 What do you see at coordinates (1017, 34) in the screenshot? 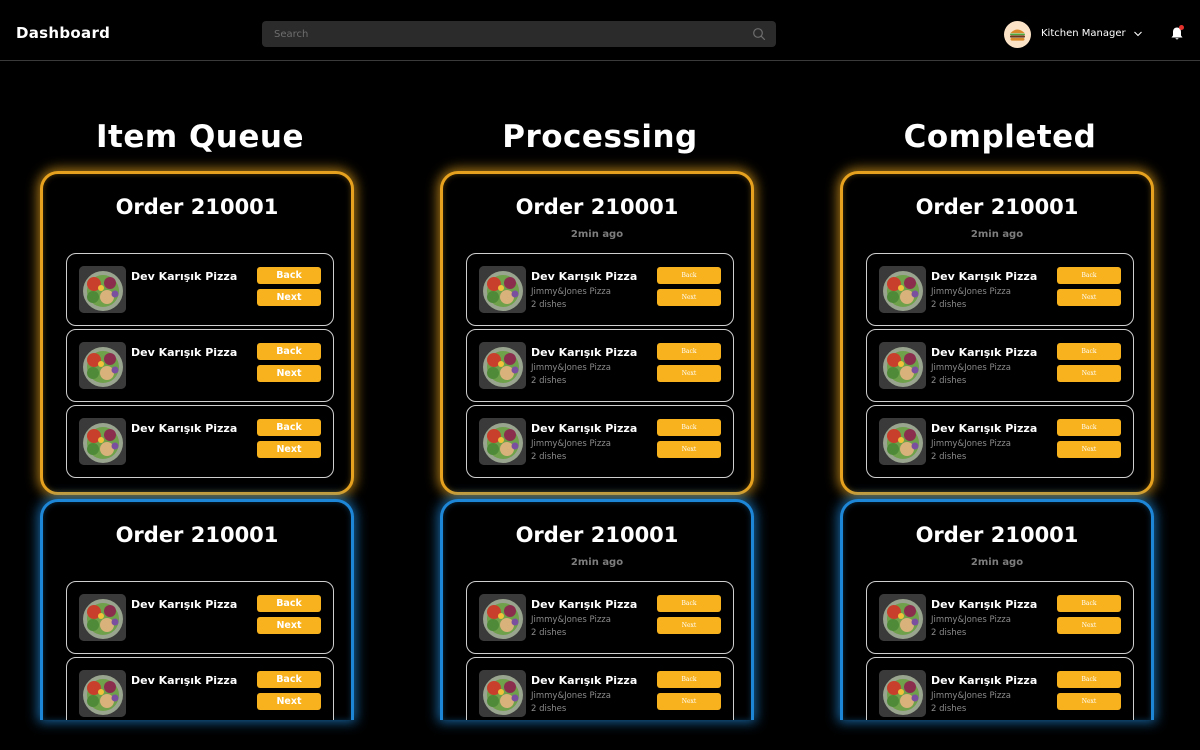
I see `avatar` at bounding box center [1017, 34].